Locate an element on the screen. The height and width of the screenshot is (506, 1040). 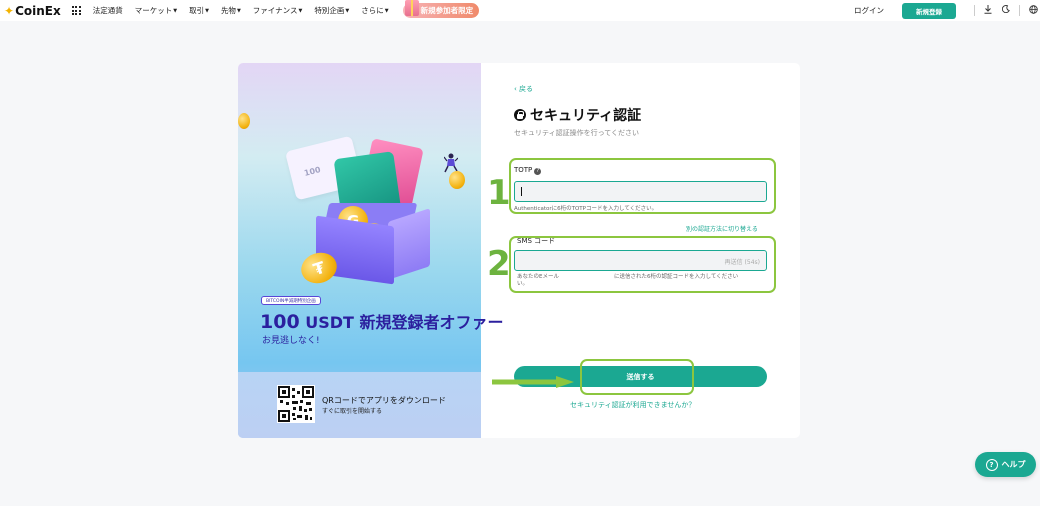
logo-text: CoinEx is located at coordinates (38, 10).